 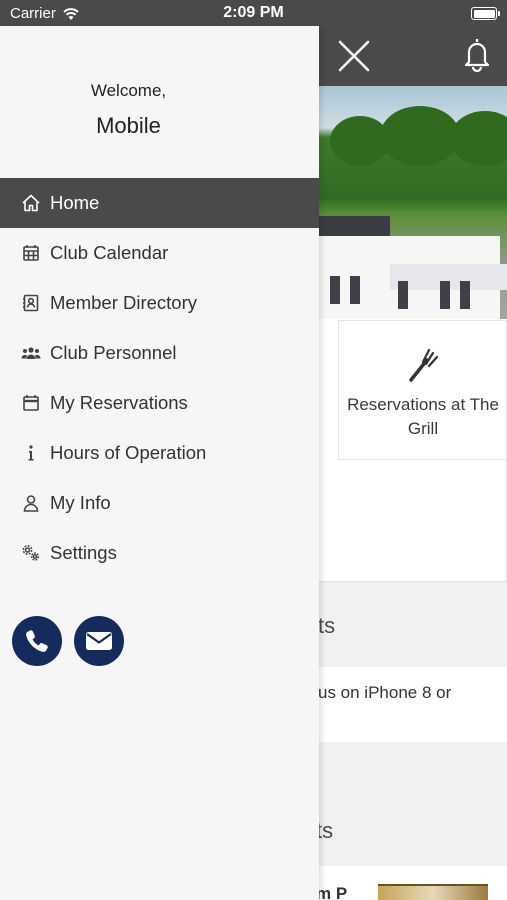 What do you see at coordinates (159, 203) in the screenshot?
I see `menu-item-home: Home` at bounding box center [159, 203].